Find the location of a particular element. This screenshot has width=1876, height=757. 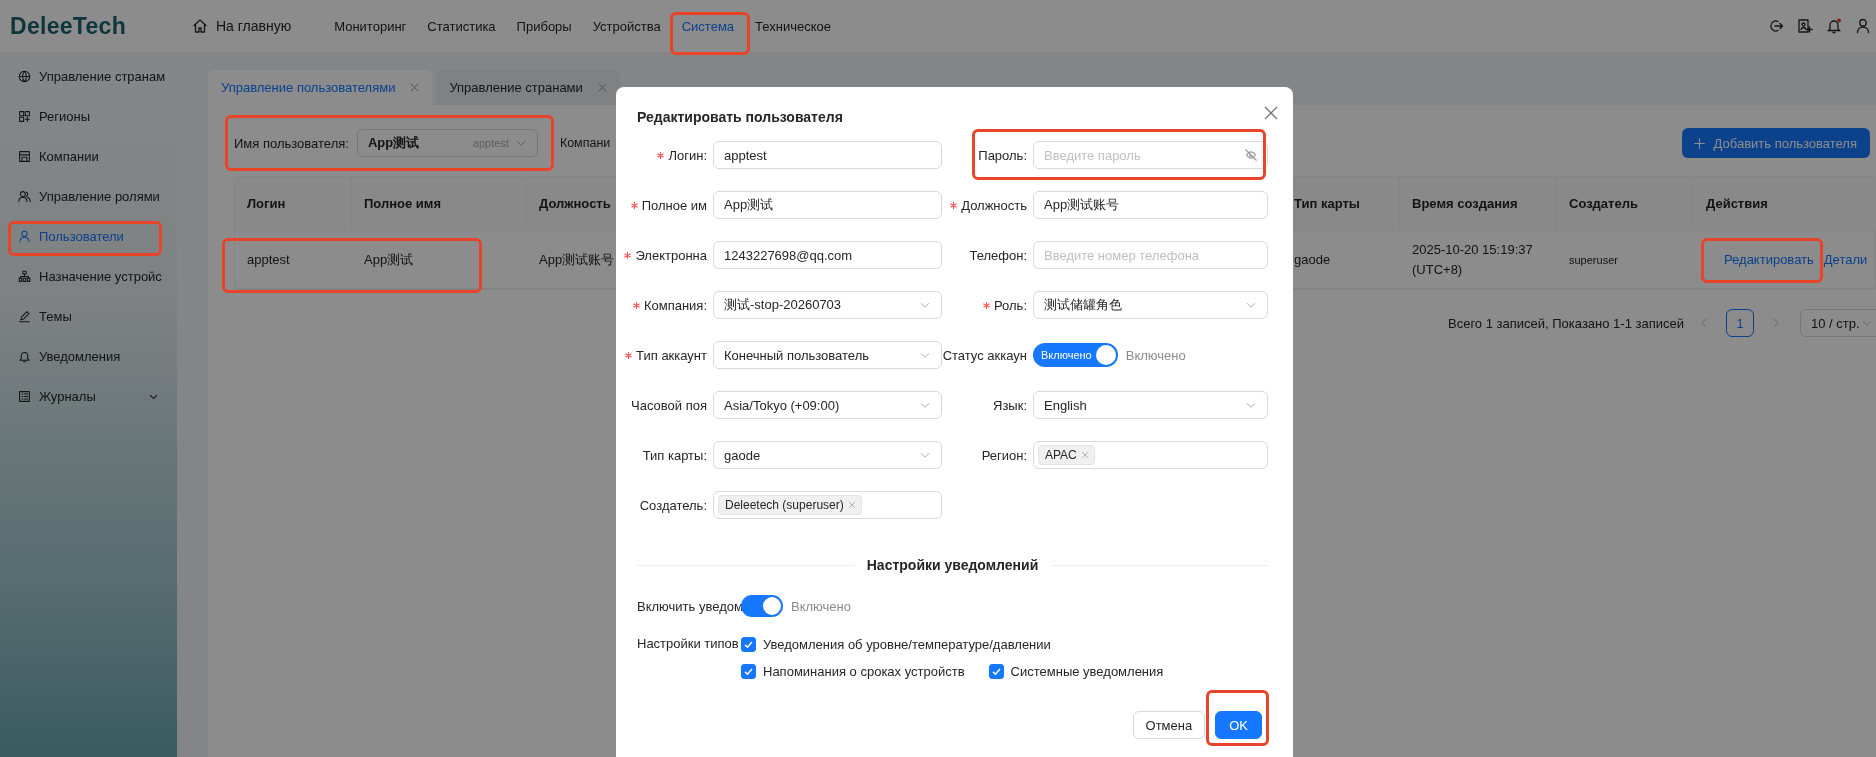

filter-label: Компани is located at coordinates (585, 143).